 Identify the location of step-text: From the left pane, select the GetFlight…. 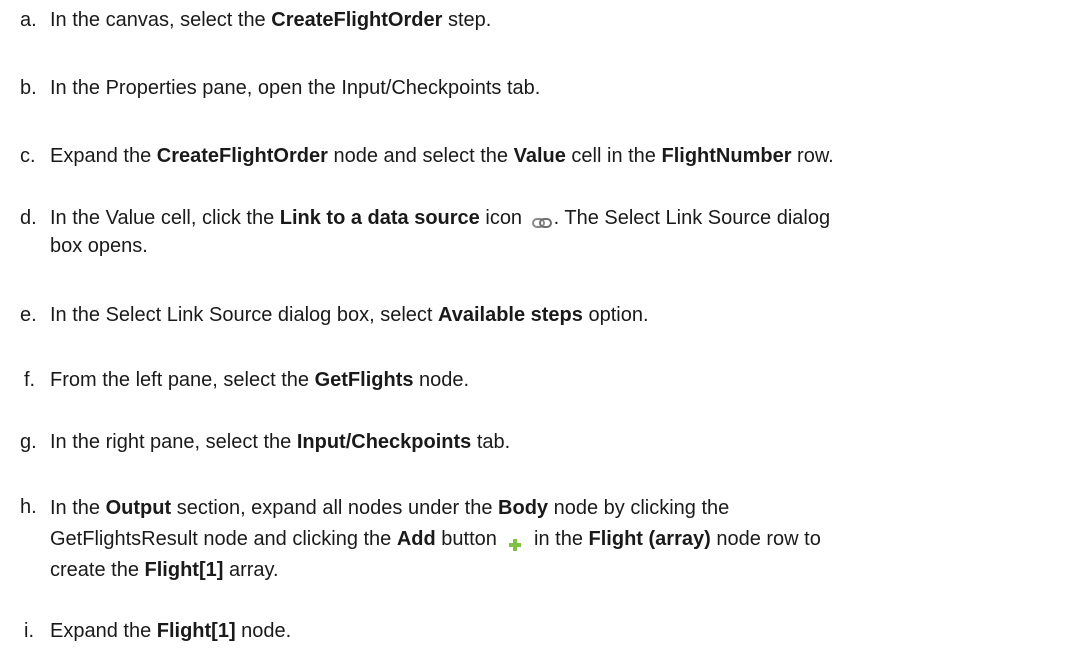
(260, 380).